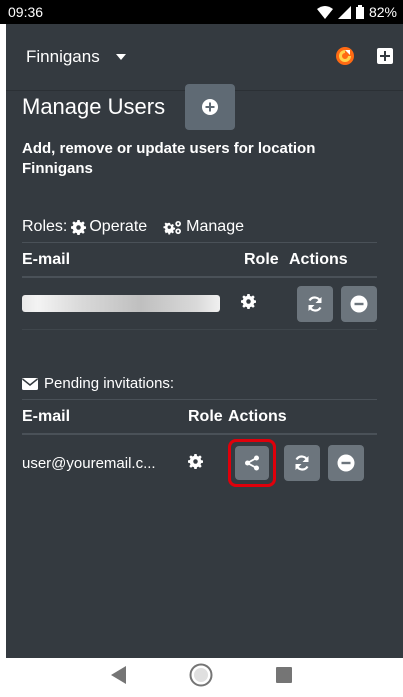 The height and width of the screenshot is (697, 403). Describe the element at coordinates (344, 12) in the screenshot. I see `signal-icon` at that location.